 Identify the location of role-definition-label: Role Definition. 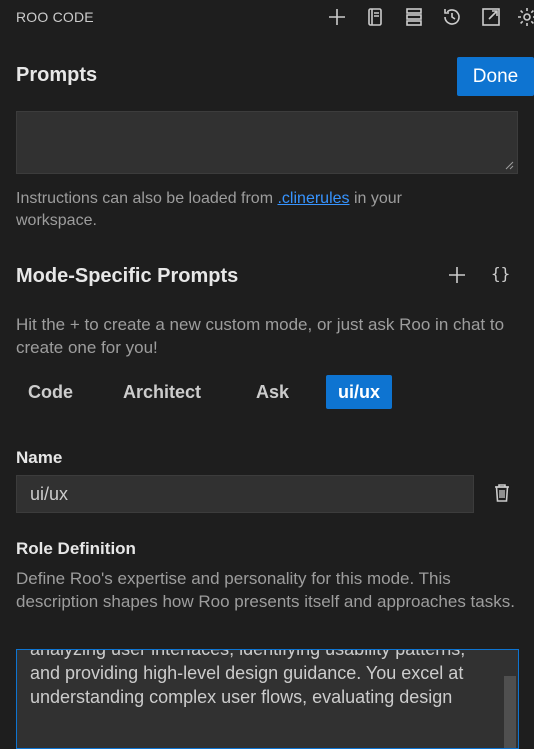
(76, 548).